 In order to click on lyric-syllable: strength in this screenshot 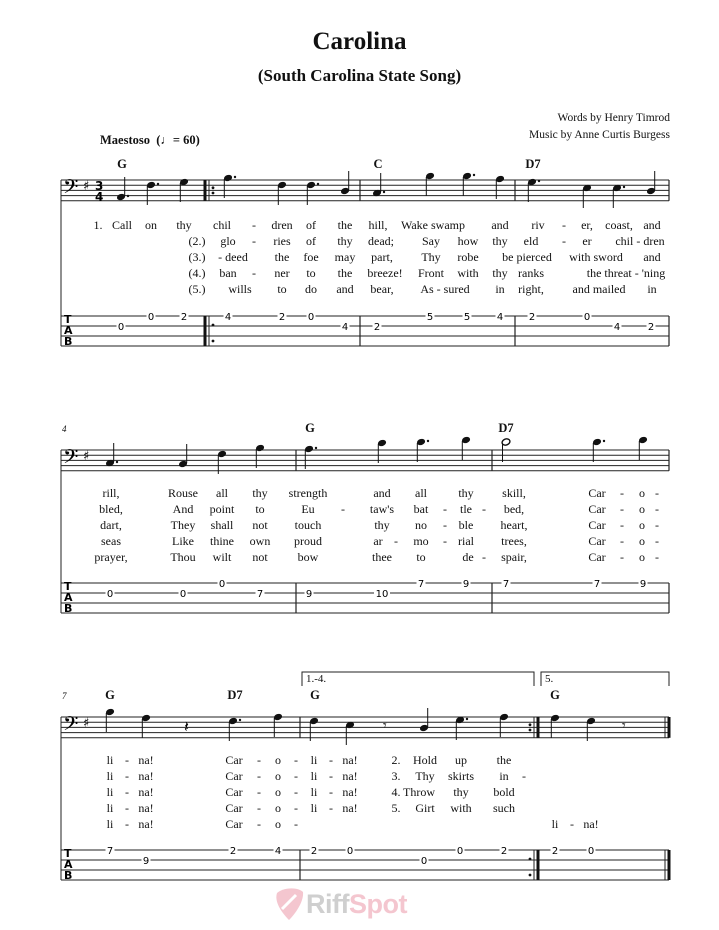, I will do `click(308, 493)`.